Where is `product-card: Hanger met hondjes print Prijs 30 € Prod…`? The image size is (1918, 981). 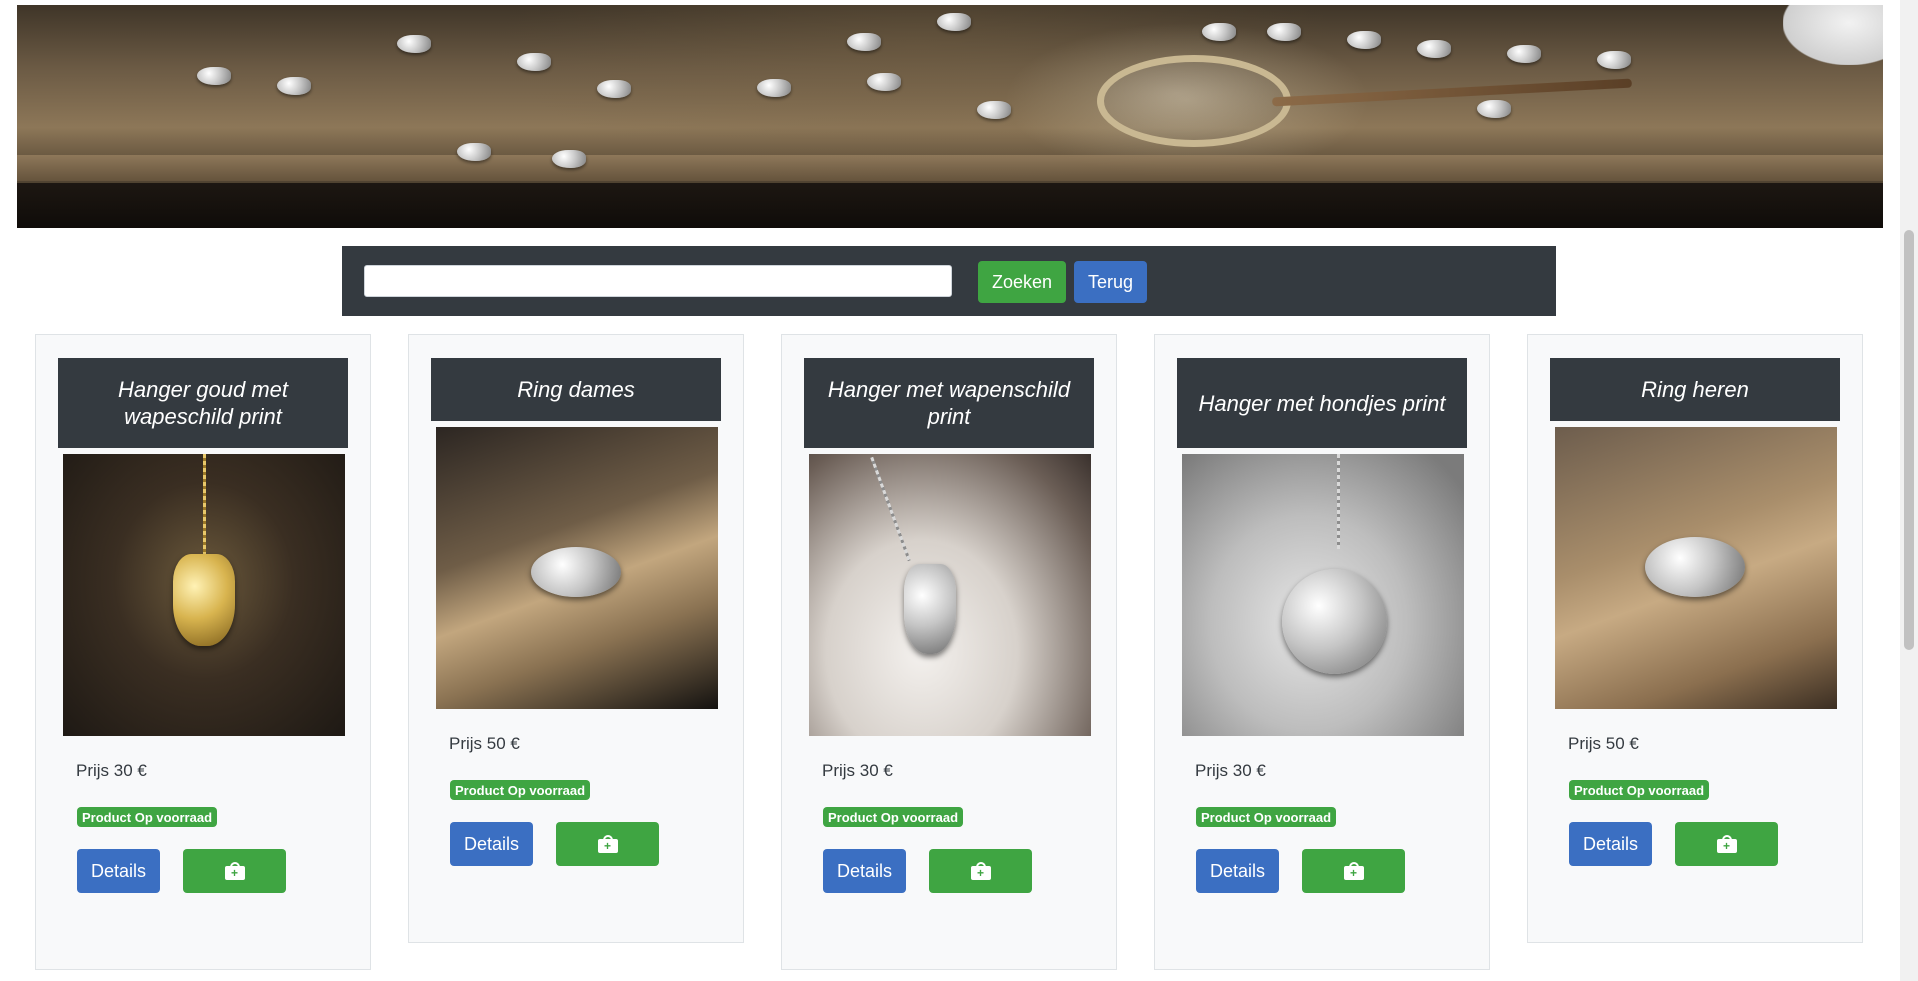 product-card: Hanger met hondjes print Prijs 30 € Prod… is located at coordinates (1322, 652).